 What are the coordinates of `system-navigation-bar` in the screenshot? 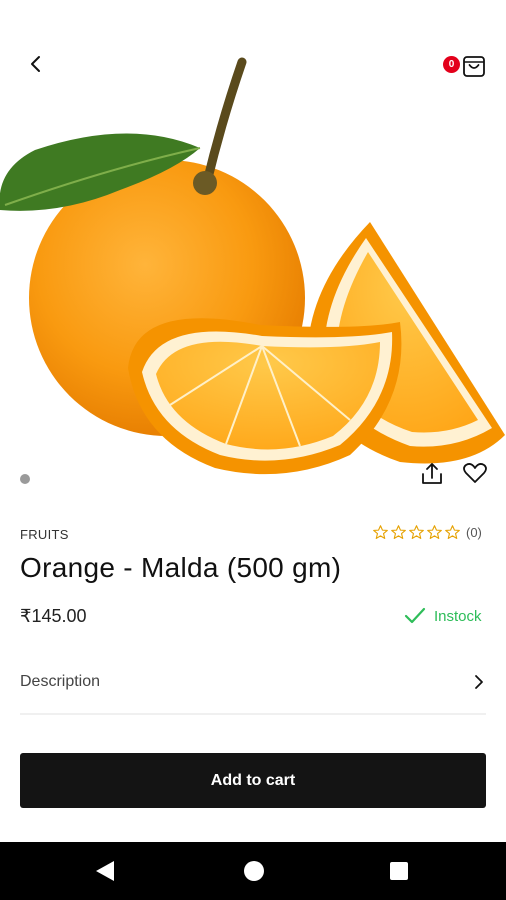 It's located at (253, 871).